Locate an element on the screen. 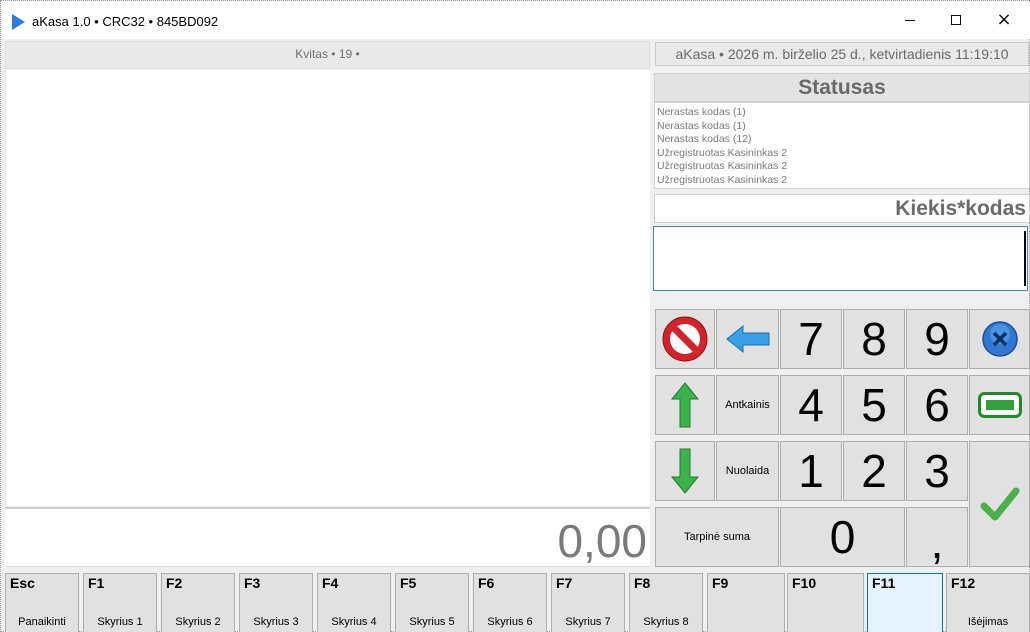 This screenshot has width=1030, height=632. fkey-code: F6 is located at coordinates (486, 583).